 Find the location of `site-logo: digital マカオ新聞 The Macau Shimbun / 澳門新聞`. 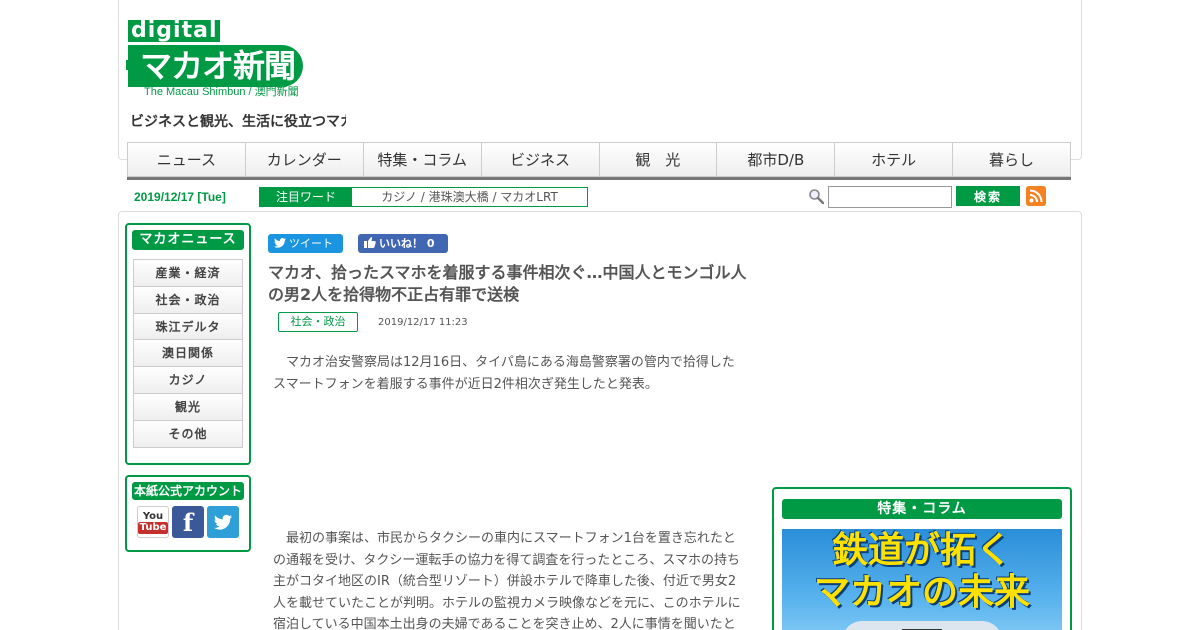

site-logo: digital マカオ新聞 The Macau Shimbun / 澳門新聞 is located at coordinates (236, 60).